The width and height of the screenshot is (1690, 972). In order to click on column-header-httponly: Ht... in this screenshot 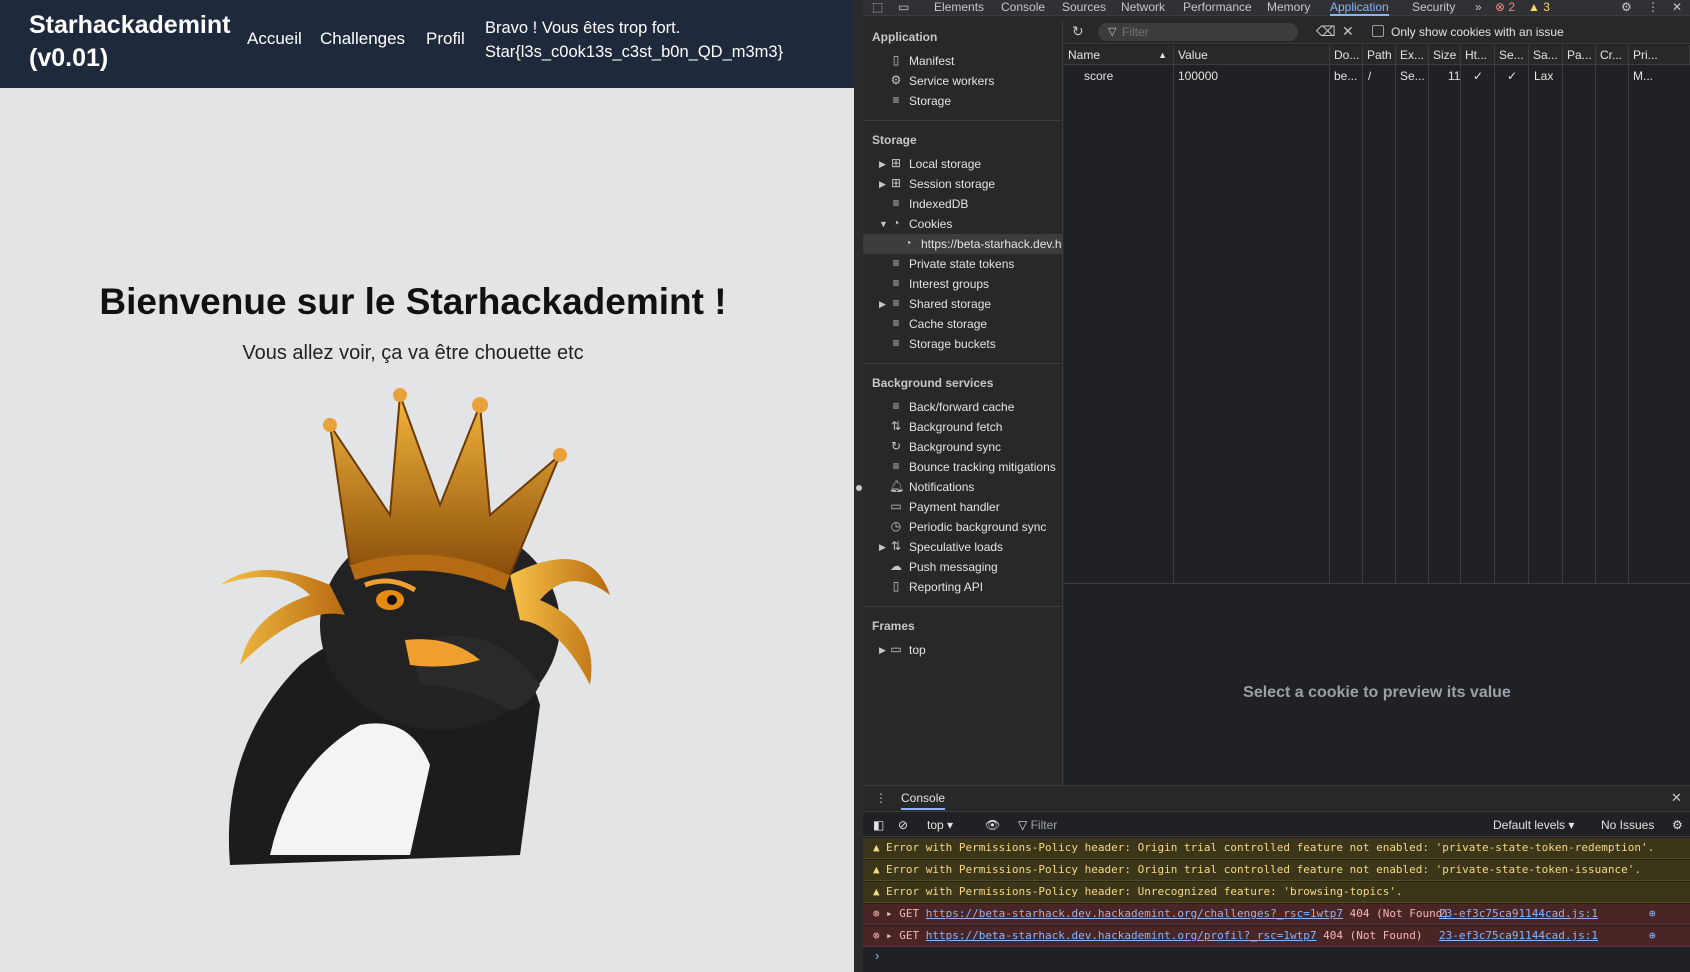, I will do `click(1478, 55)`.